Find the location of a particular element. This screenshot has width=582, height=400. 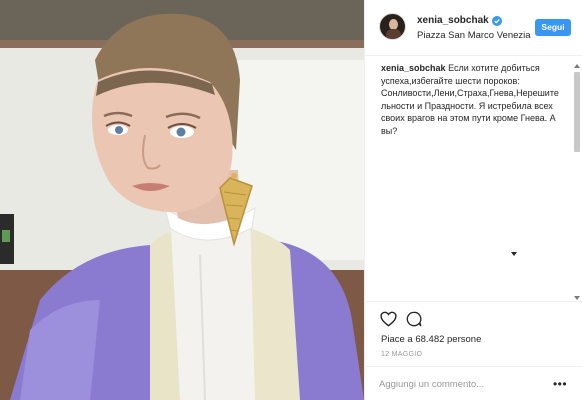

comments-scrollbar is located at coordinates (577, 182).